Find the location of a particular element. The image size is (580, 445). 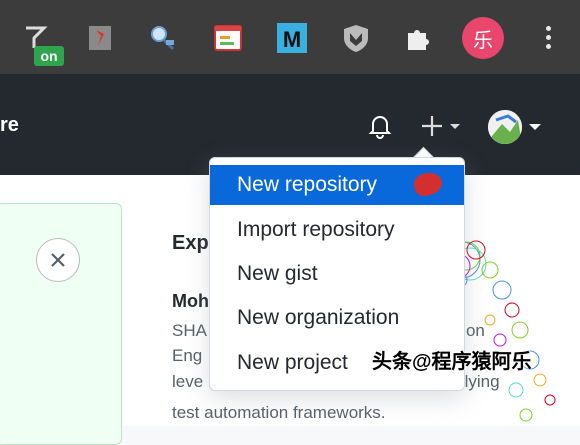

post-author: Moh is located at coordinates (190, 301).